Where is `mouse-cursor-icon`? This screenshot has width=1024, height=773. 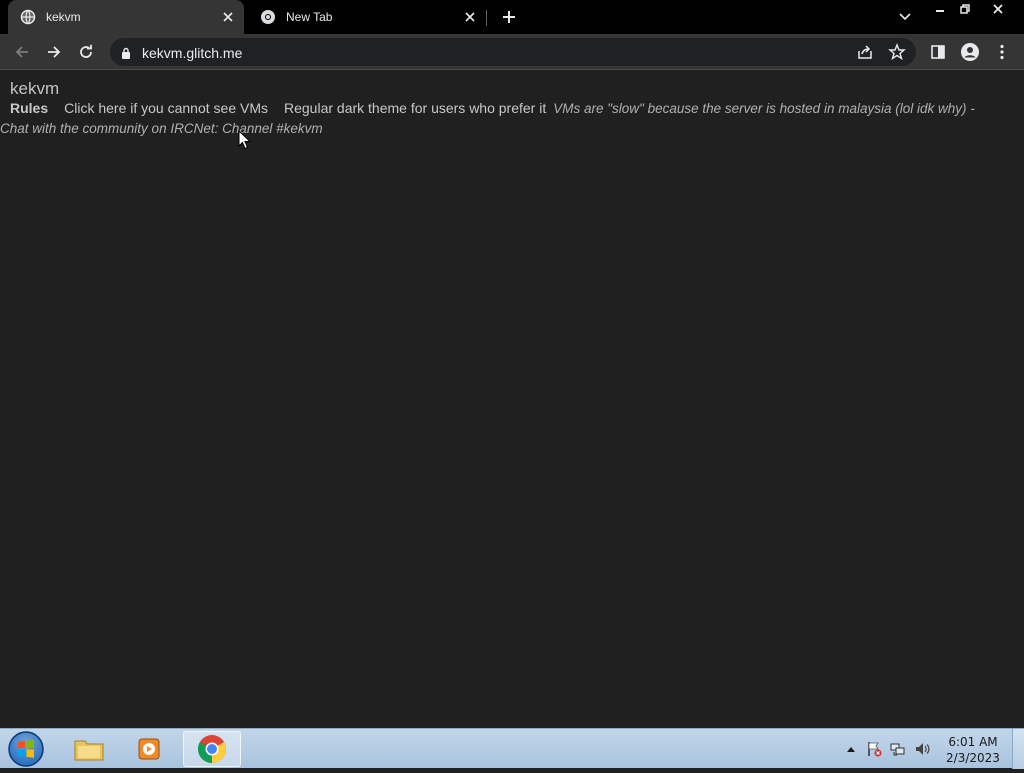 mouse-cursor-icon is located at coordinates (245, 139).